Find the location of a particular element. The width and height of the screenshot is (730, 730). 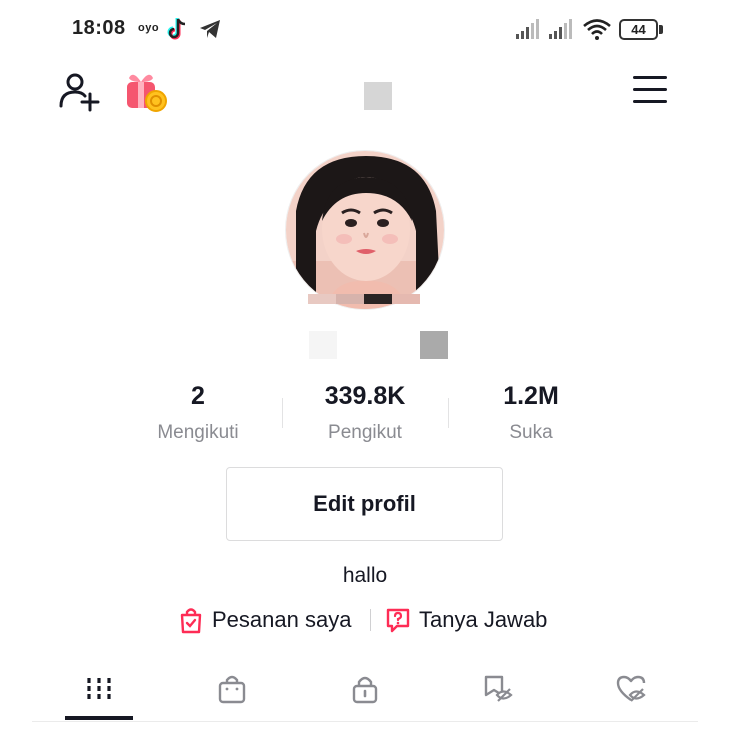

profile-links: Pesanan saya Tanya Jawab is located at coordinates (368, 620).